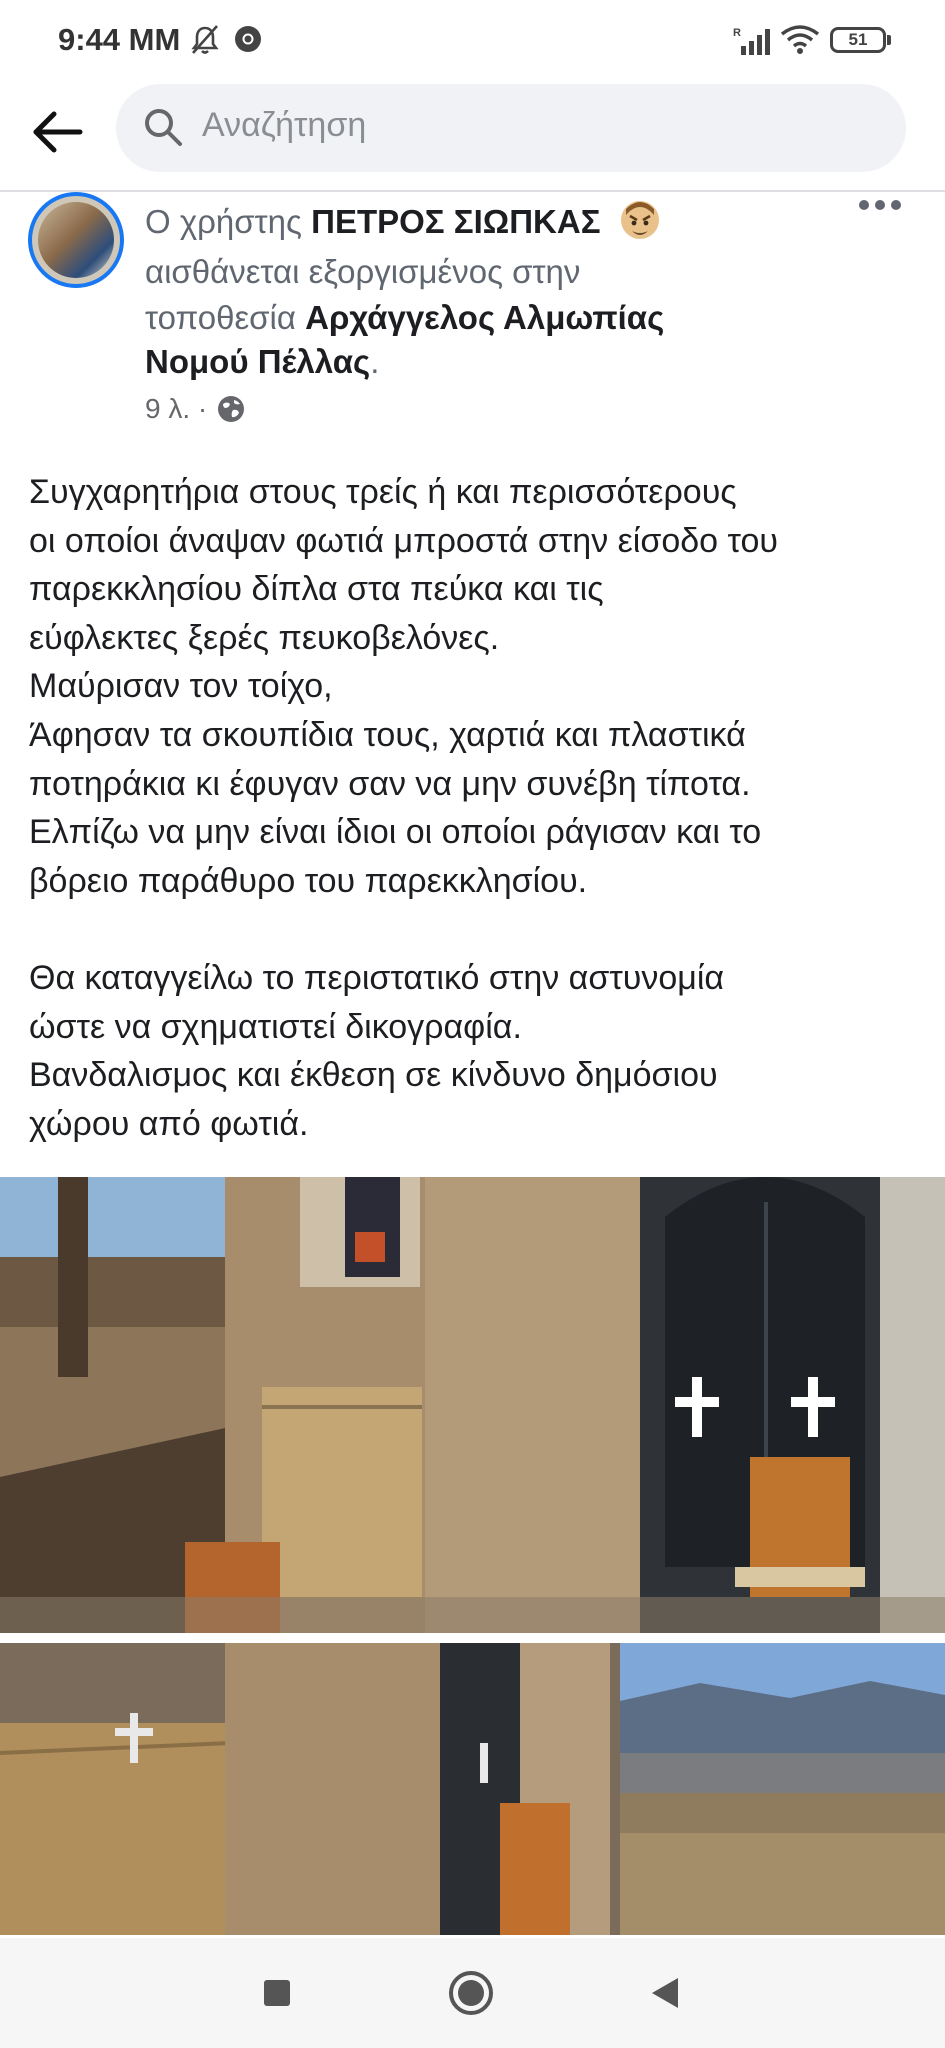  Describe the element at coordinates (119, 39) in the screenshot. I see `status-time: 9:44 MM` at that location.